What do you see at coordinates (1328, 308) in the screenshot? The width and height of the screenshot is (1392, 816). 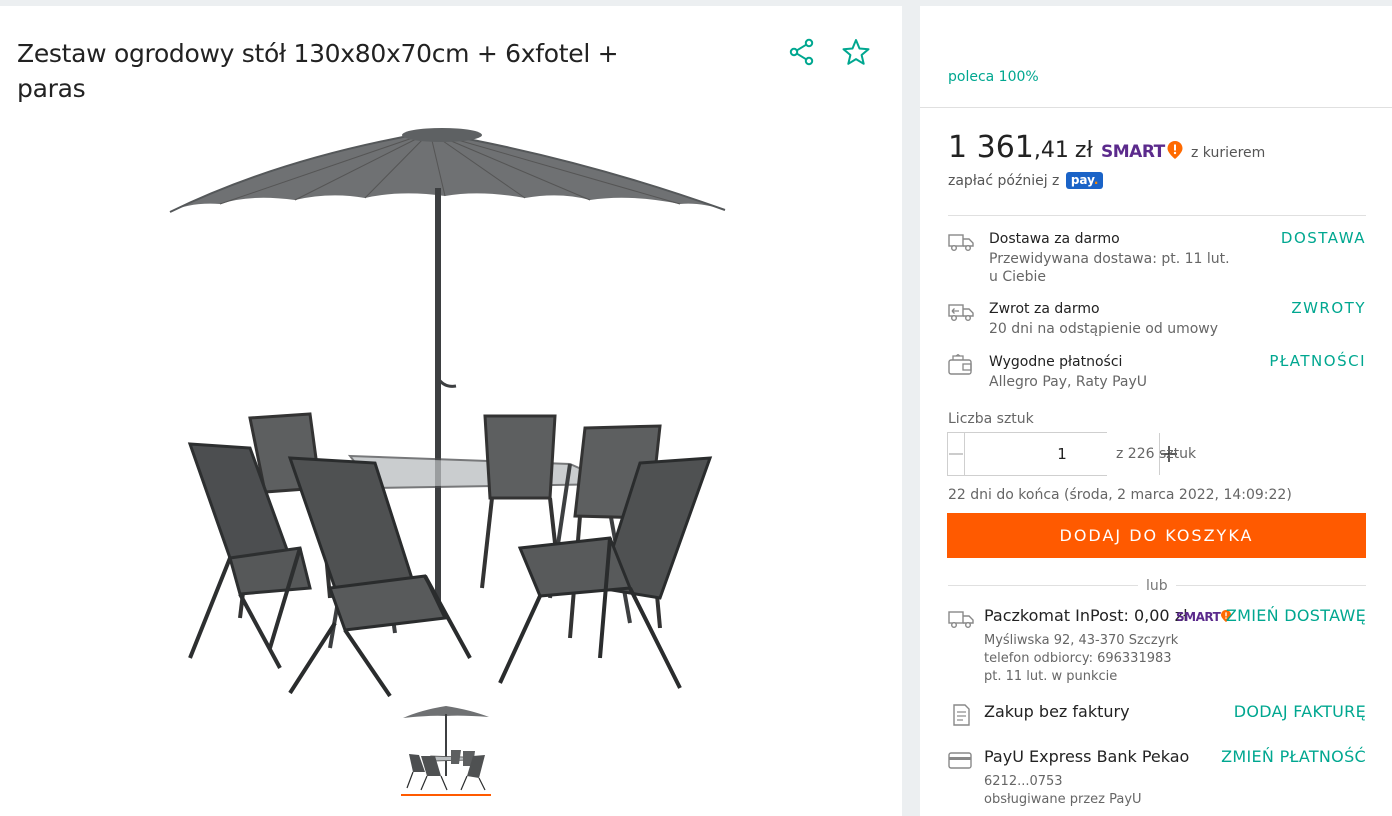 I see `returns-link: ZWROTY` at bounding box center [1328, 308].